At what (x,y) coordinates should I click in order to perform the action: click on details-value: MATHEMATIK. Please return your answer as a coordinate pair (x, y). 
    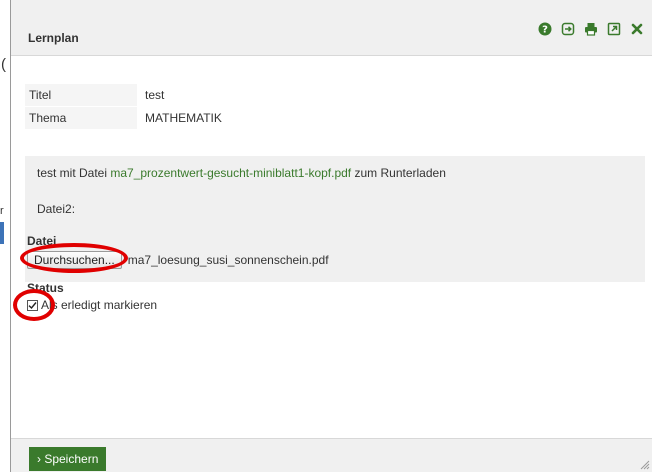
    Looking at the image, I should click on (391, 118).